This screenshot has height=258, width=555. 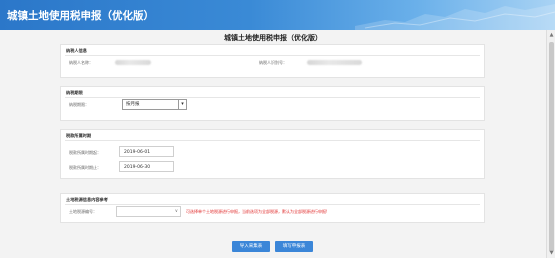 What do you see at coordinates (272, 103) in the screenshot?
I see `tax-deadline-section: 纳税期限 纳税期限： 按月报 ▾` at bounding box center [272, 103].